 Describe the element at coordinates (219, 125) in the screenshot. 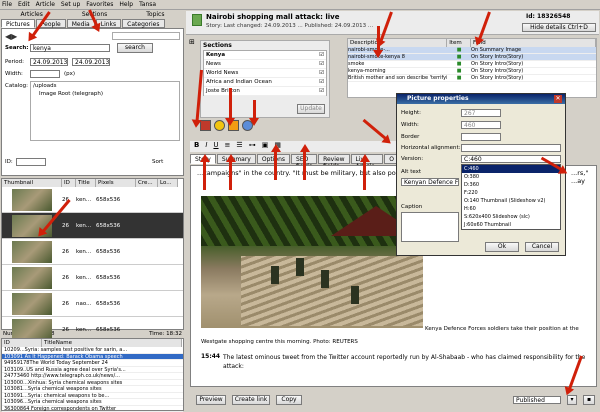

I see `yellow-icon` at that location.